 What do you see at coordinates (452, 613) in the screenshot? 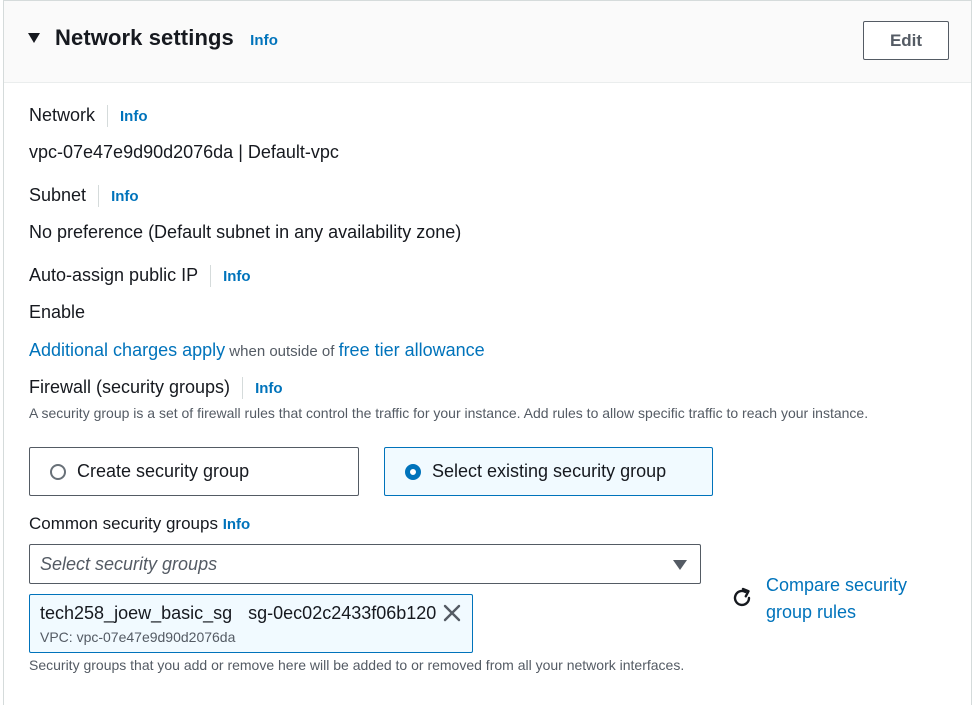
I see `close-icon` at bounding box center [452, 613].